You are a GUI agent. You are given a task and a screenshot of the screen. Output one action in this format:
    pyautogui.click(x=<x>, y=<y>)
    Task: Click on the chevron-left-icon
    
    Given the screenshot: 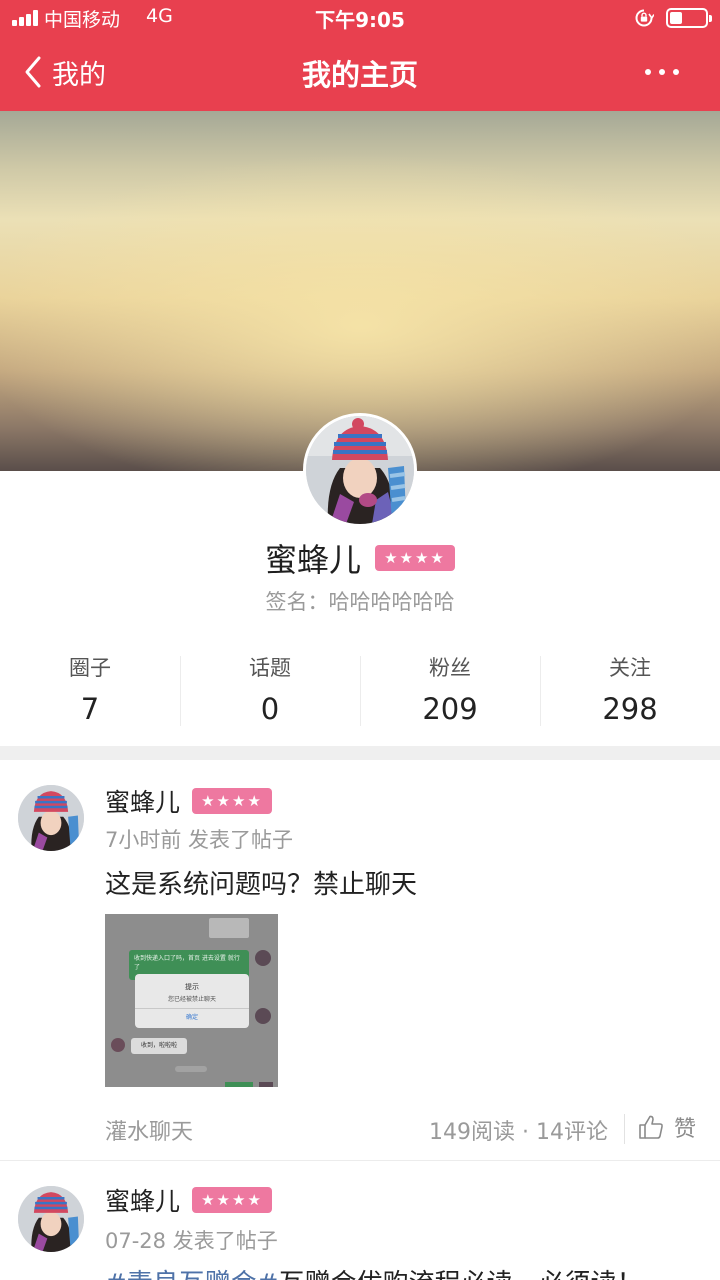 What is the action you would take?
    pyautogui.click(x=33, y=72)
    